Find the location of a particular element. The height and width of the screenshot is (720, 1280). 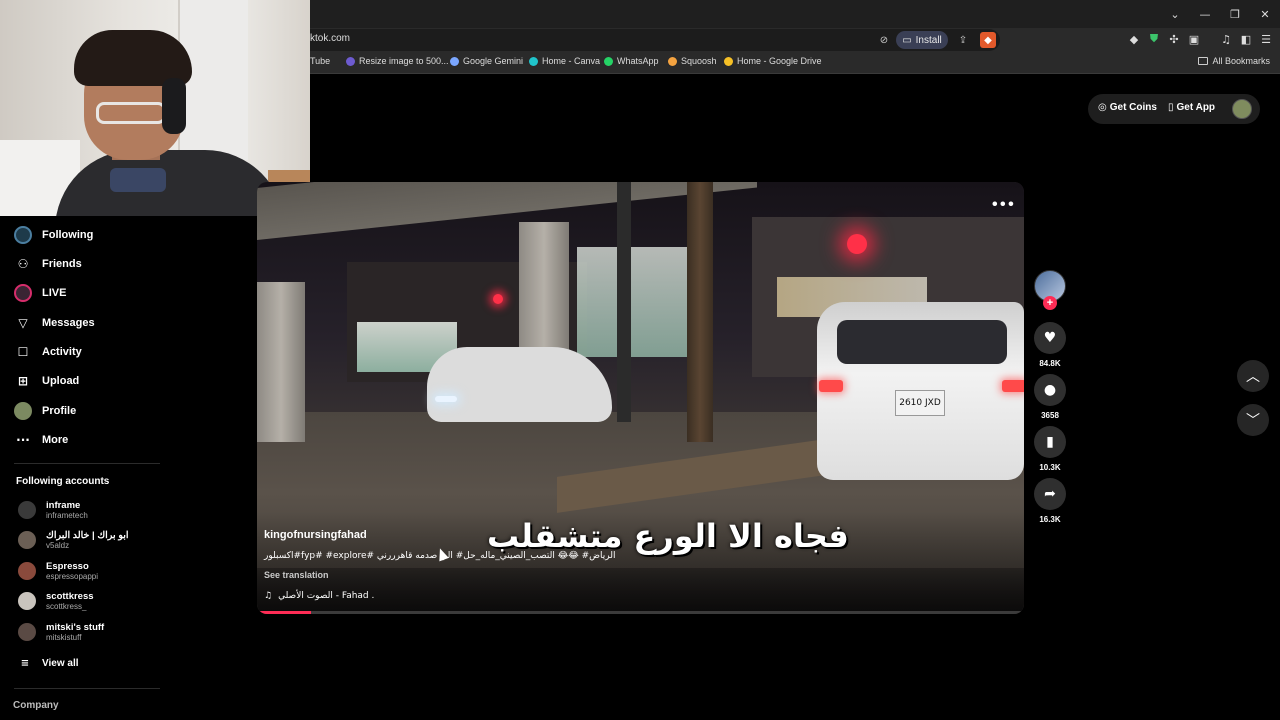

window-controls: ⌄ — ❐ ✕ is located at coordinates (1220, 14).